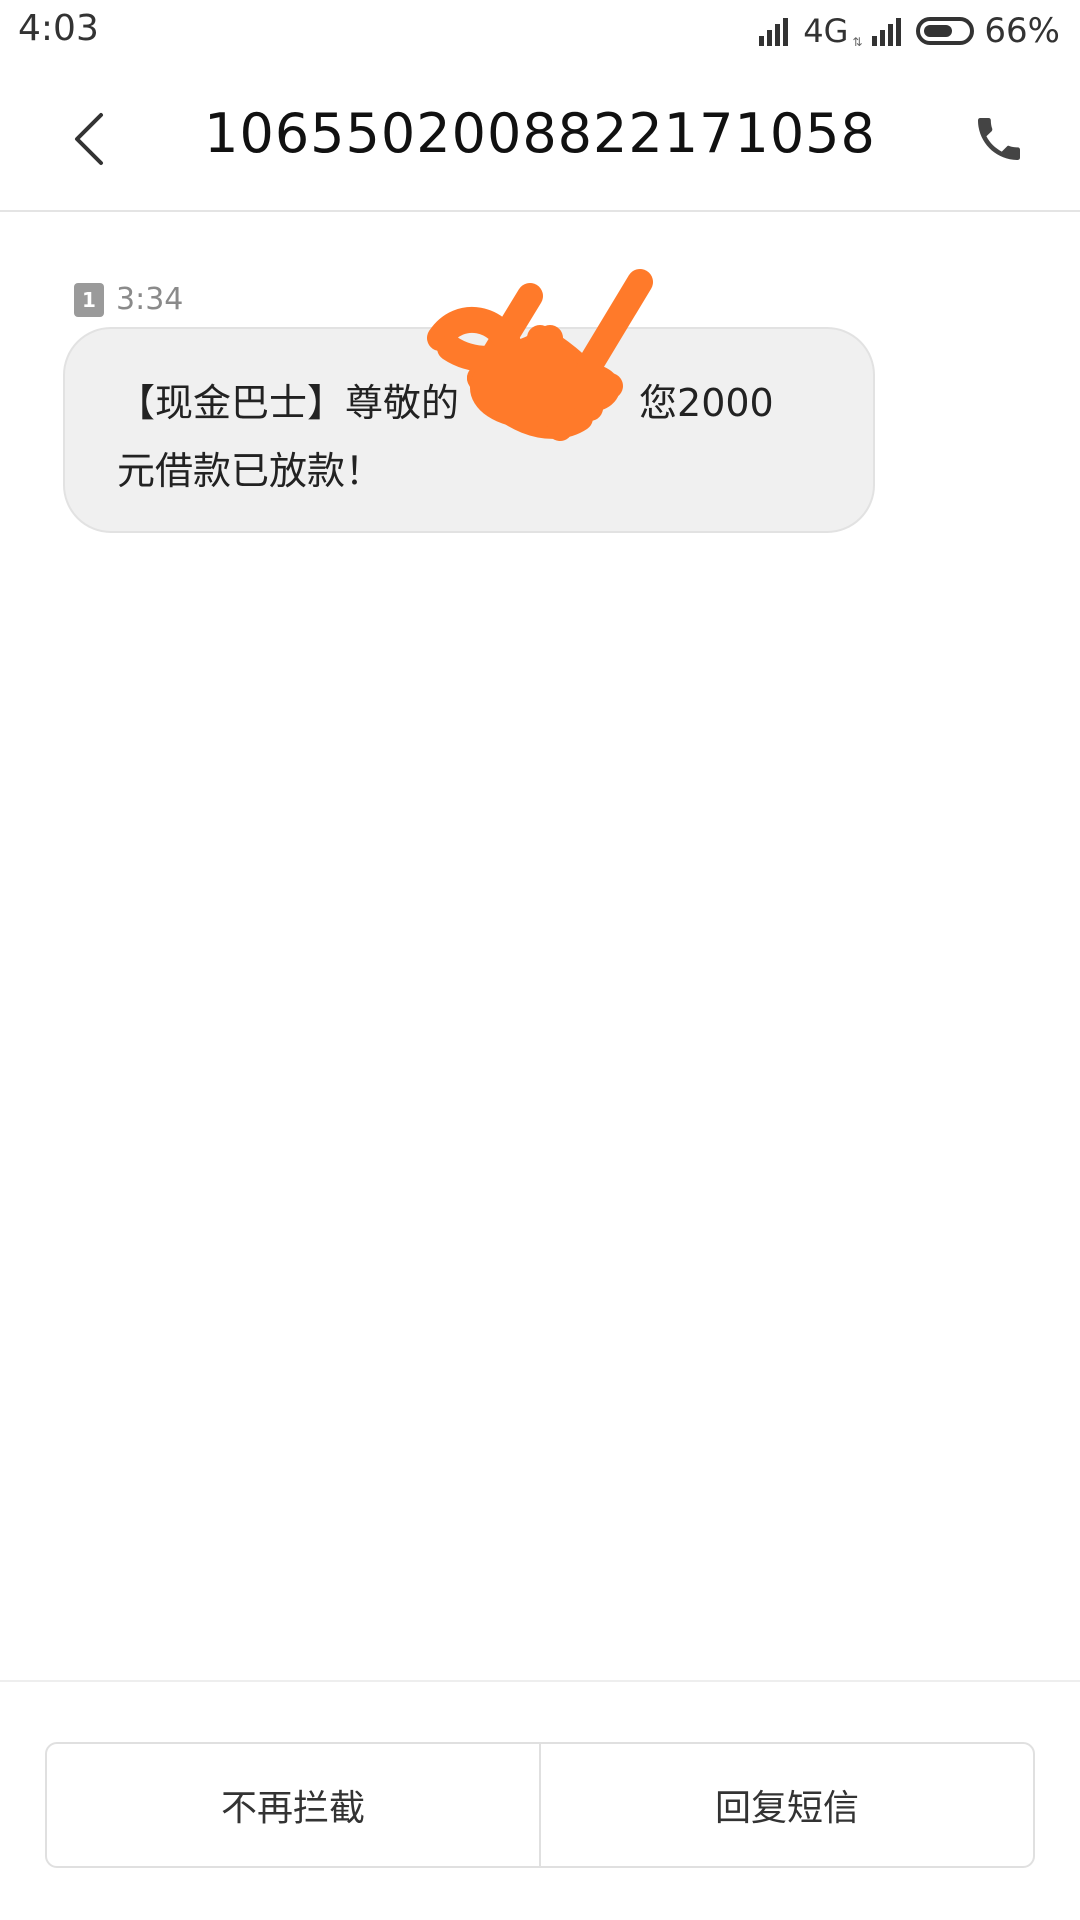  Describe the element at coordinates (938, 31) in the screenshot. I see `battery-fill` at that location.